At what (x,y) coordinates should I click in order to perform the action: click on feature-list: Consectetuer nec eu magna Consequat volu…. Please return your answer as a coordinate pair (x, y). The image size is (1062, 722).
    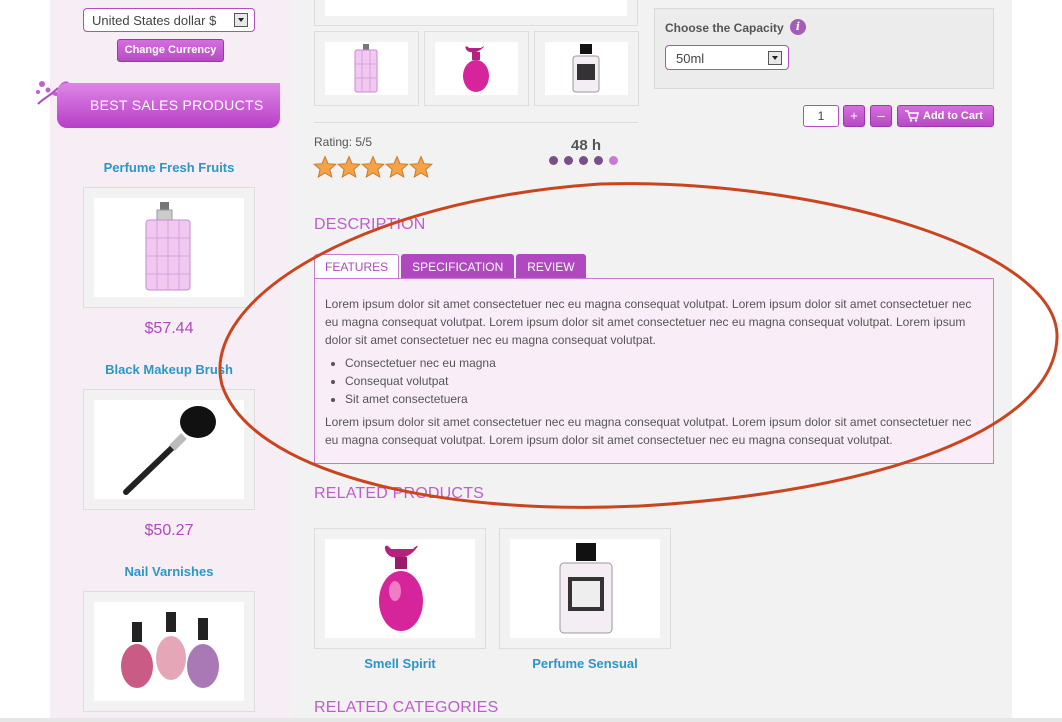
    Looking at the image, I should click on (664, 381).